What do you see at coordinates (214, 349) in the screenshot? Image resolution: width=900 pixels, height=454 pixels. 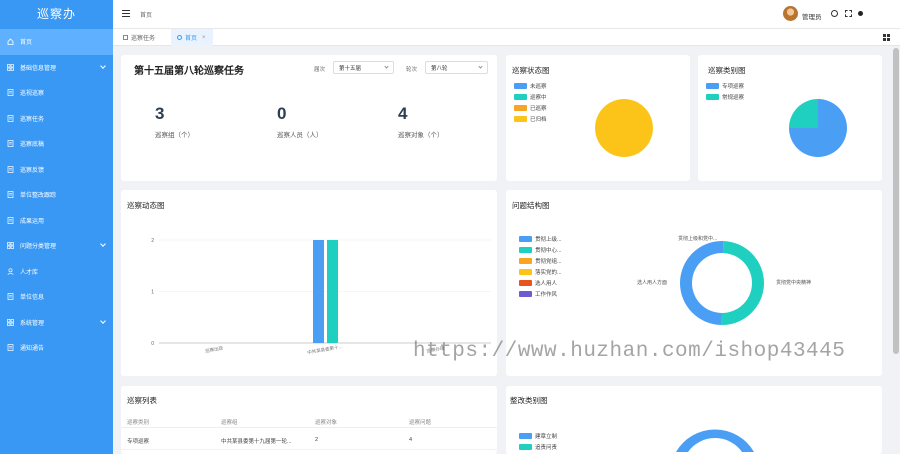 I see `x-tick-label: 巡察出现` at bounding box center [214, 349].